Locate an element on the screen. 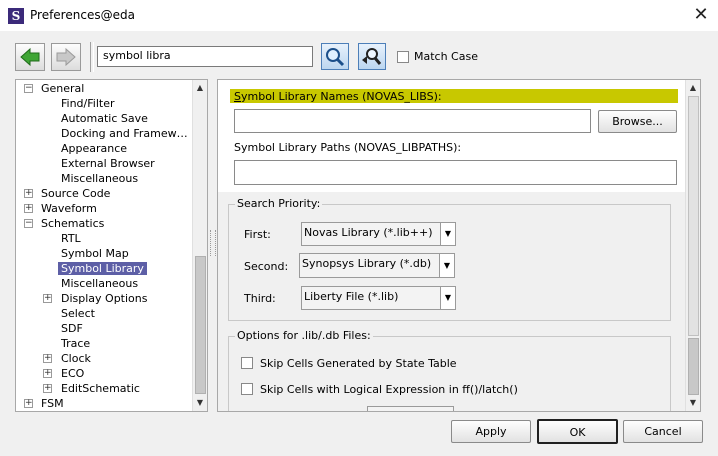  first-priority-select: Novas Library (*.lib++) ▼ is located at coordinates (378, 234).